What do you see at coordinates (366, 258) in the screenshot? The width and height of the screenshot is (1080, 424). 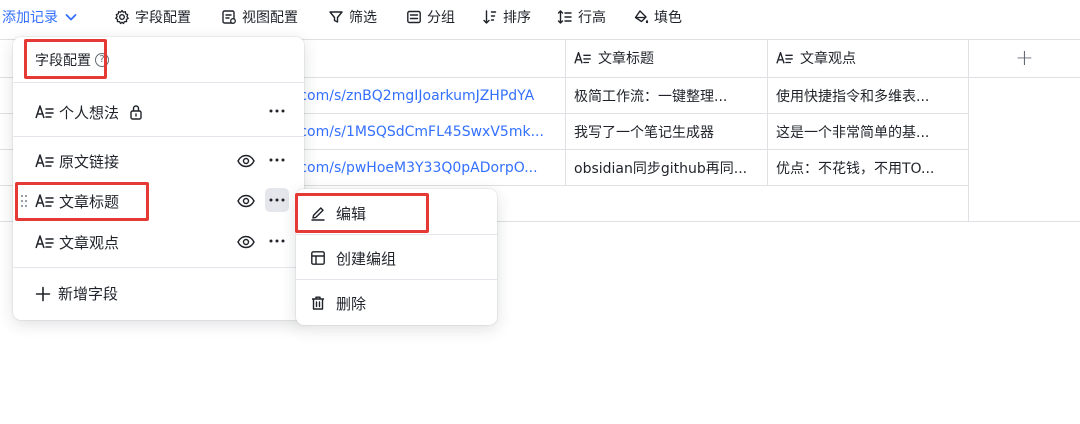 I see `menu-item-label: 创建编组` at bounding box center [366, 258].